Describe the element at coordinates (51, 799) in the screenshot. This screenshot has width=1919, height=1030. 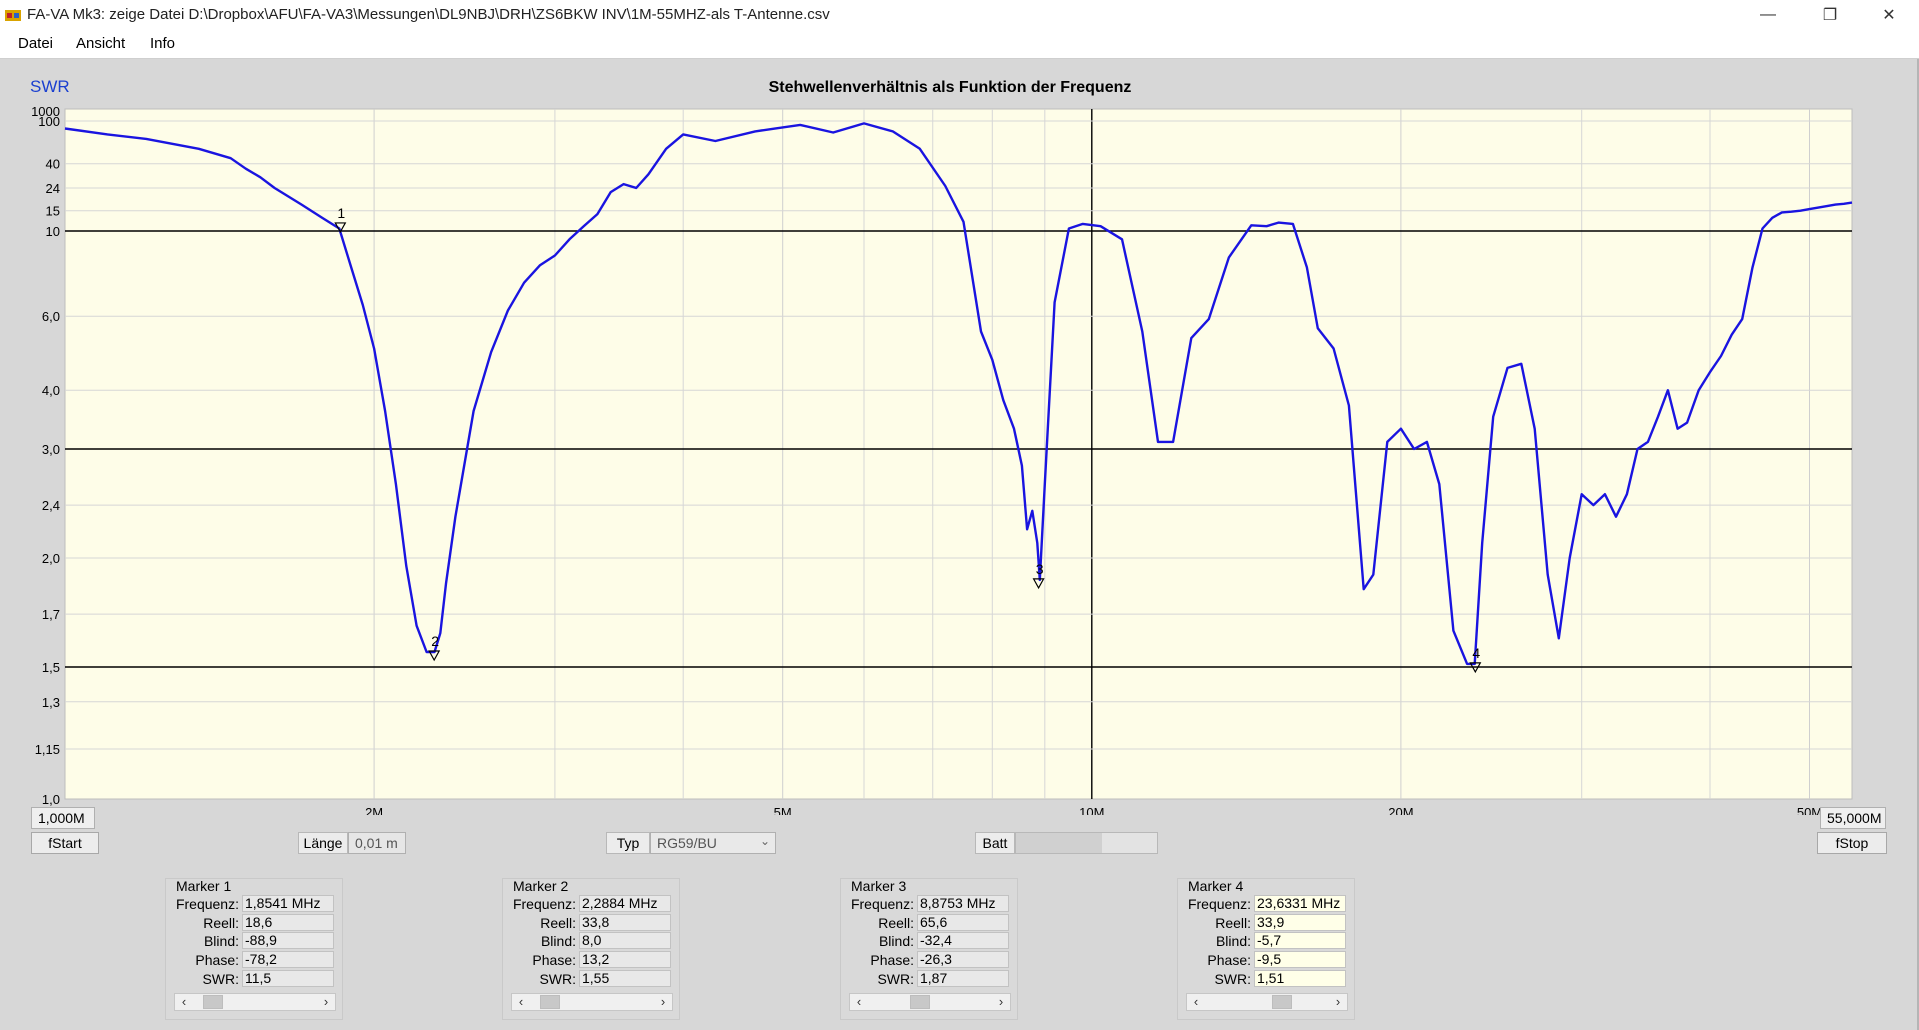
I see `y-tick-label: 1,0` at that location.